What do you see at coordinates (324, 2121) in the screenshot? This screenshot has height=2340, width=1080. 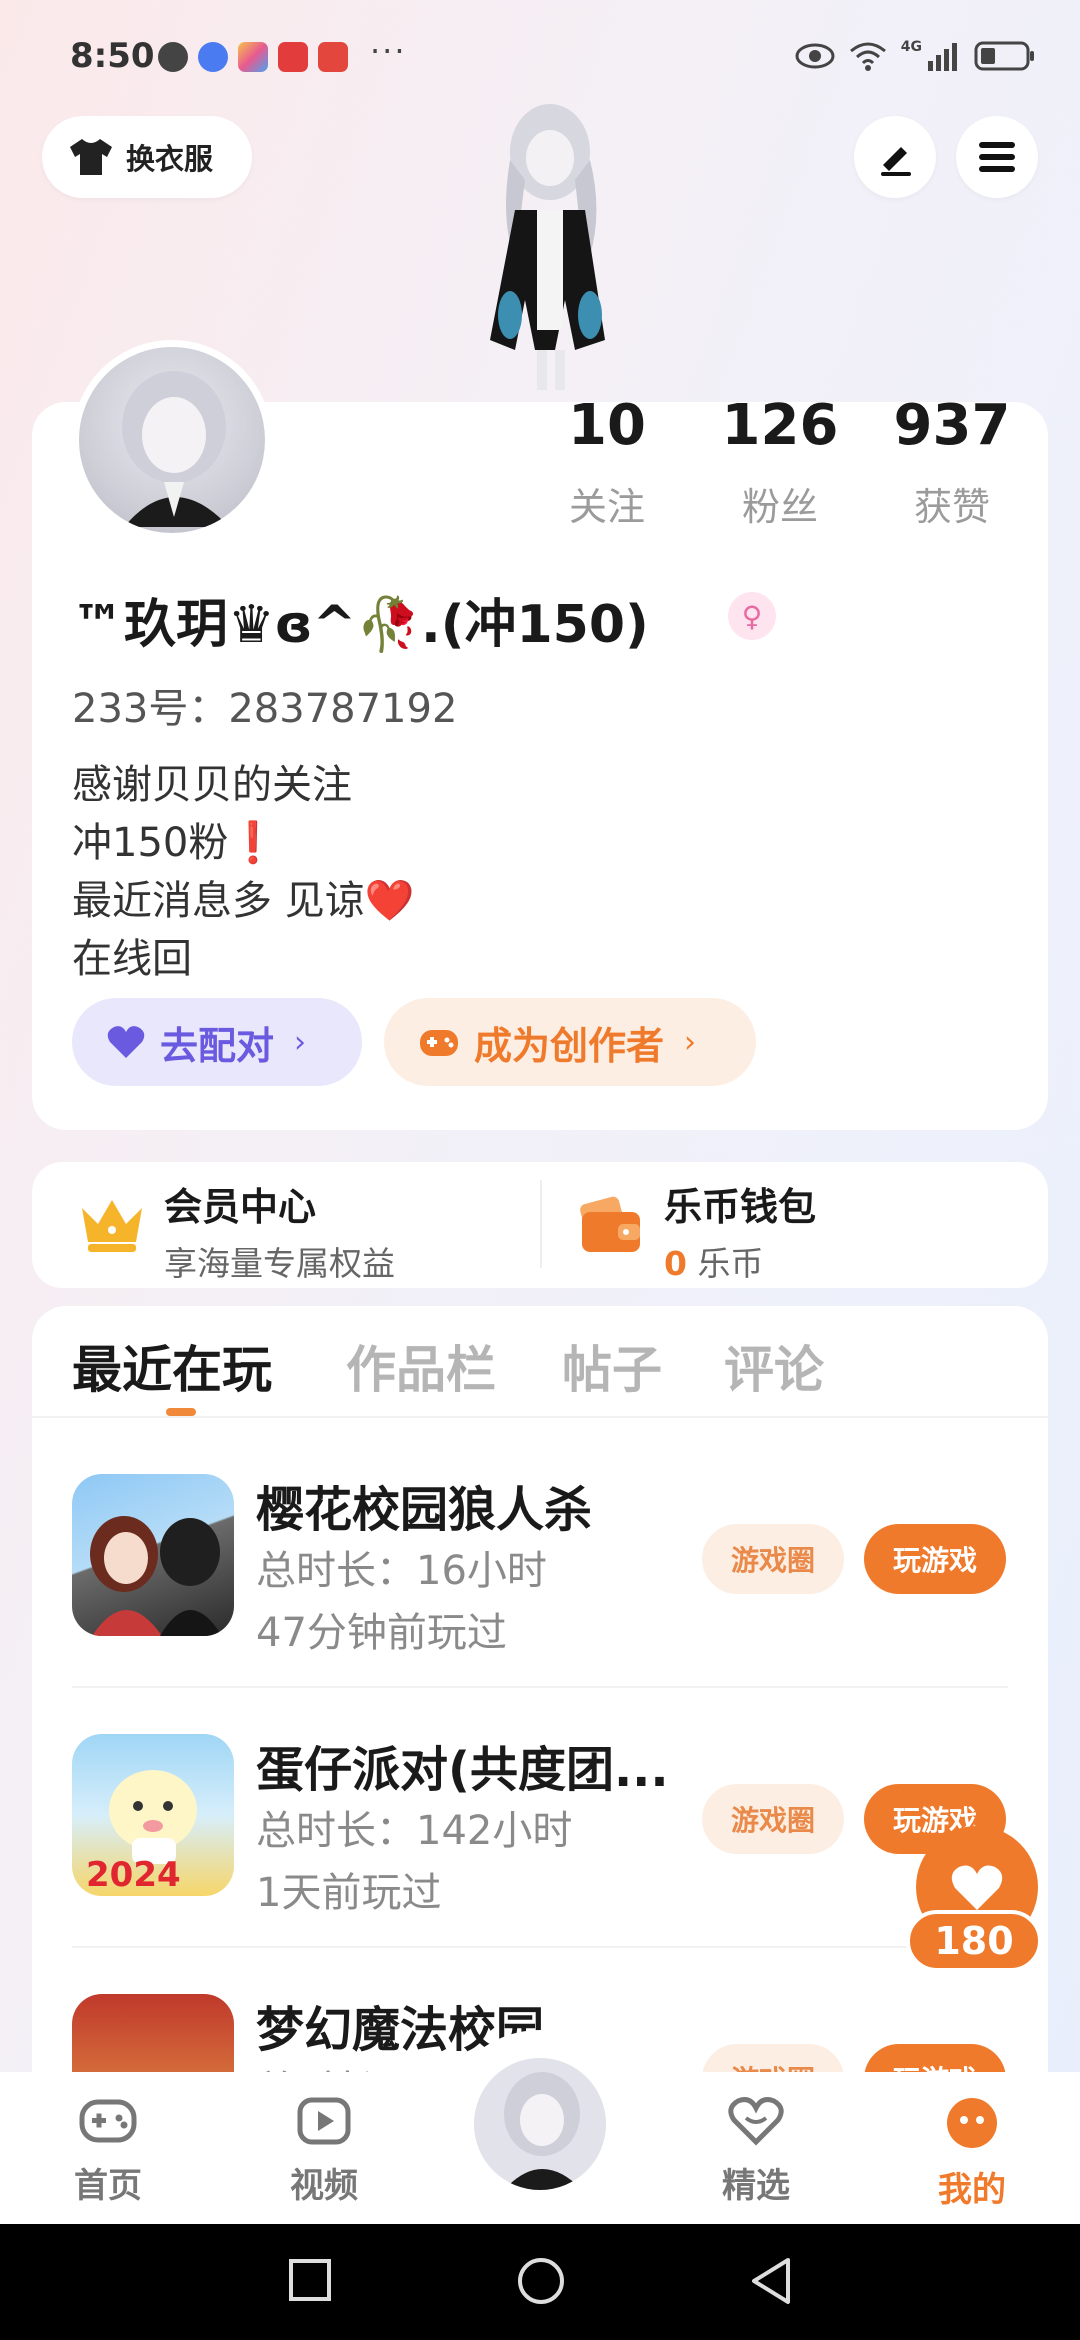 I see `play-icon` at bounding box center [324, 2121].